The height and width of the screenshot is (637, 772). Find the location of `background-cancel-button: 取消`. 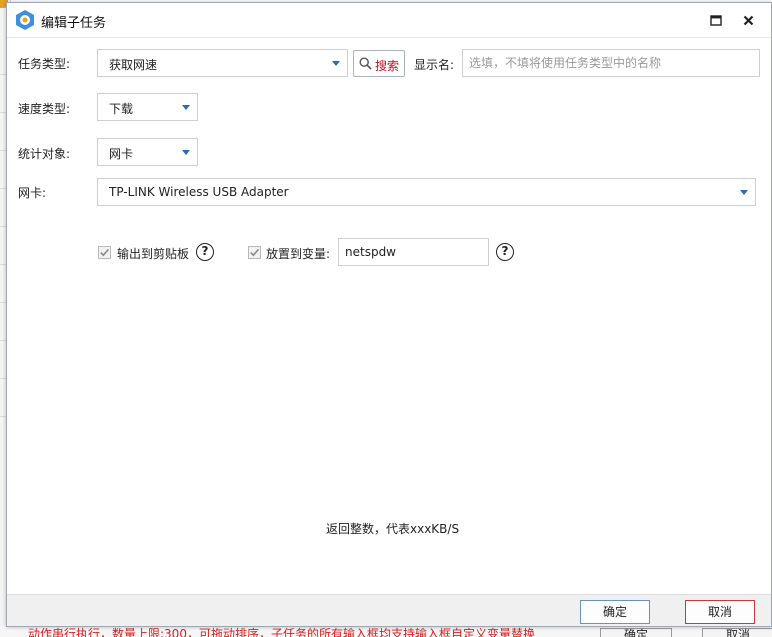

background-cancel-button: 取消 is located at coordinates (737, 632).